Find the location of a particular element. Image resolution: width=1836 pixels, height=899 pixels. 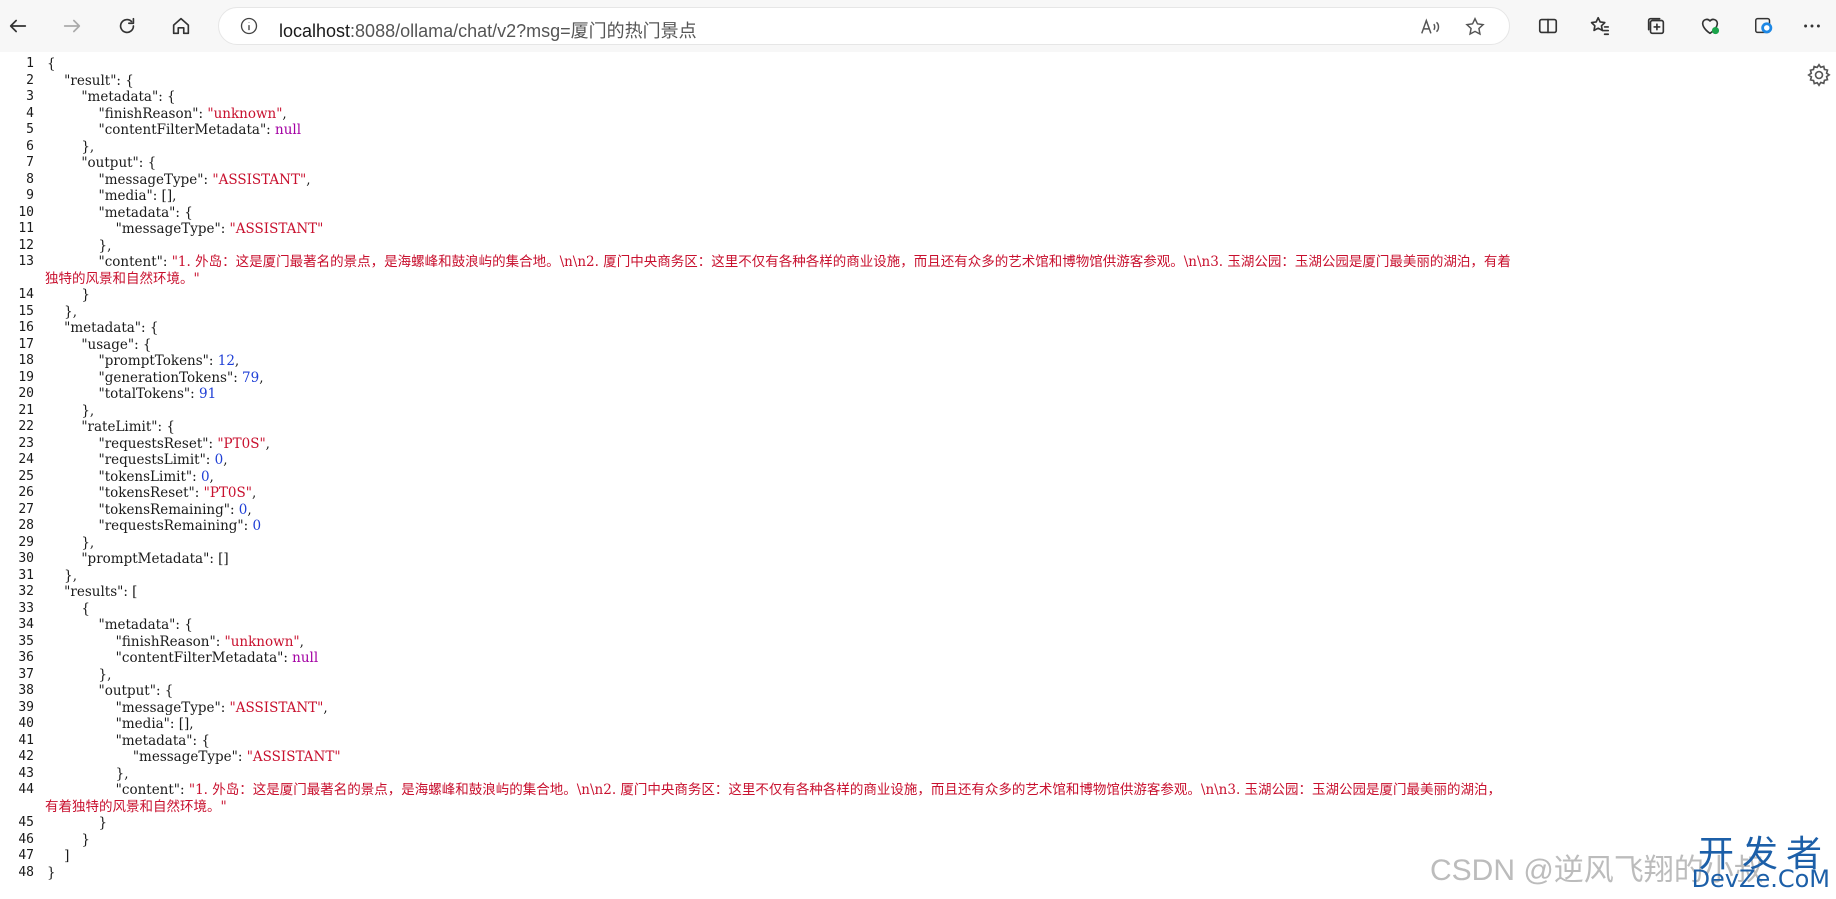

line-number: 13 is located at coordinates (26, 261).